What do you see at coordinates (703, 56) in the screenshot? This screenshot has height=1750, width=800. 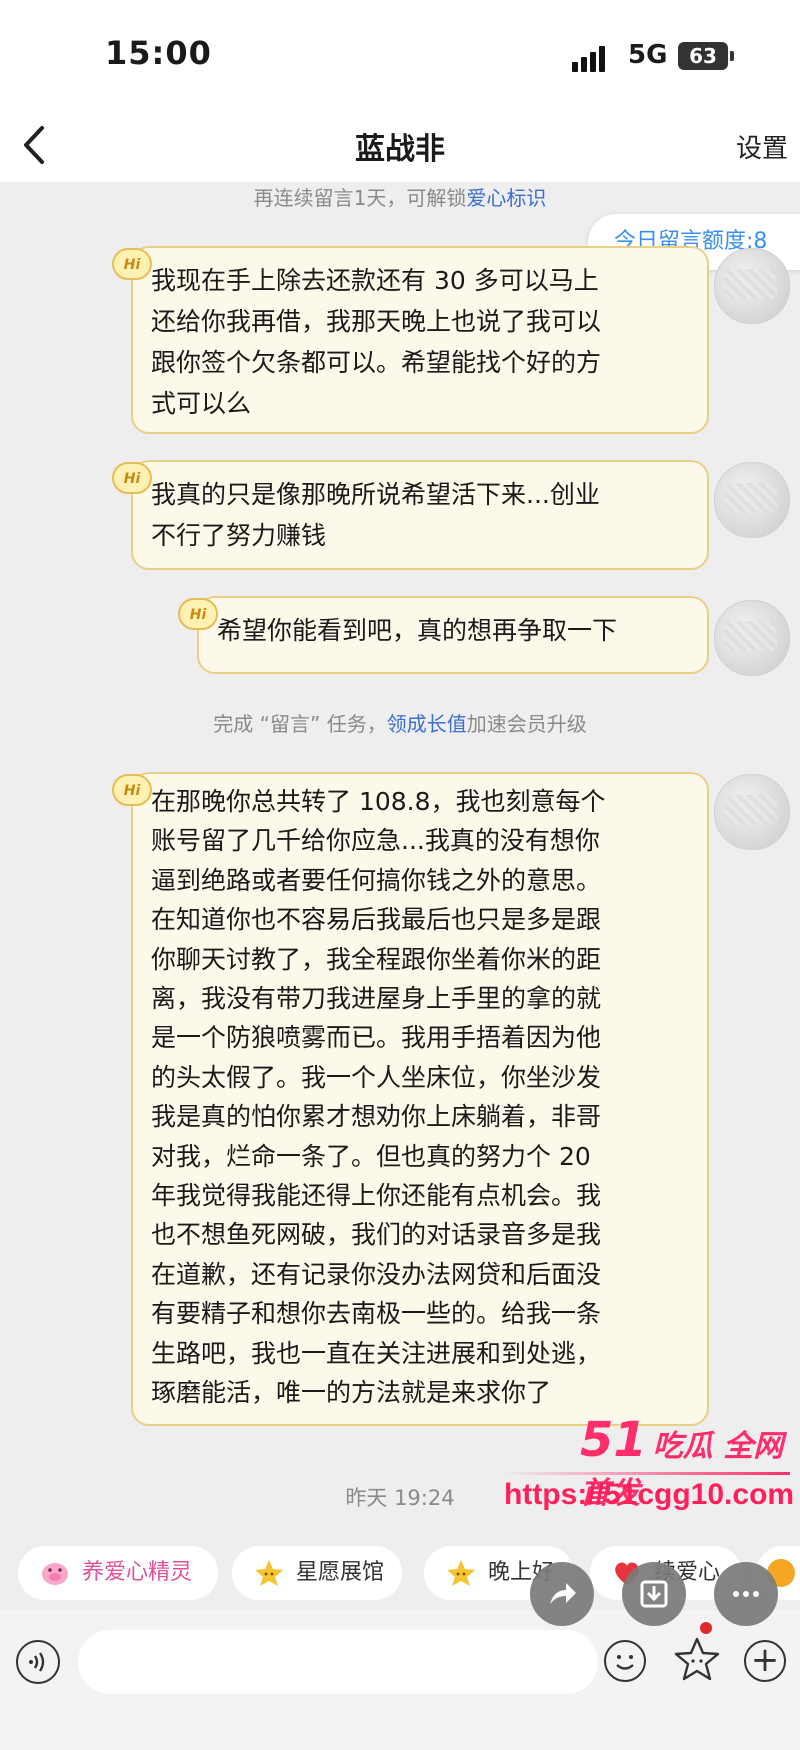 I see `battery-icon: 63` at bounding box center [703, 56].